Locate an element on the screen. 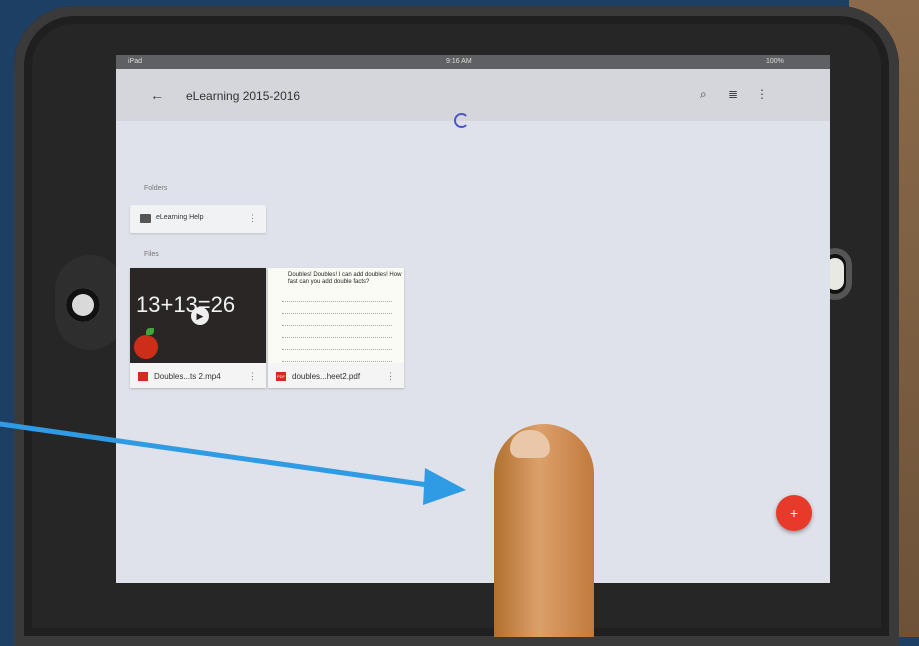  apple-icon is located at coordinates (146, 347).